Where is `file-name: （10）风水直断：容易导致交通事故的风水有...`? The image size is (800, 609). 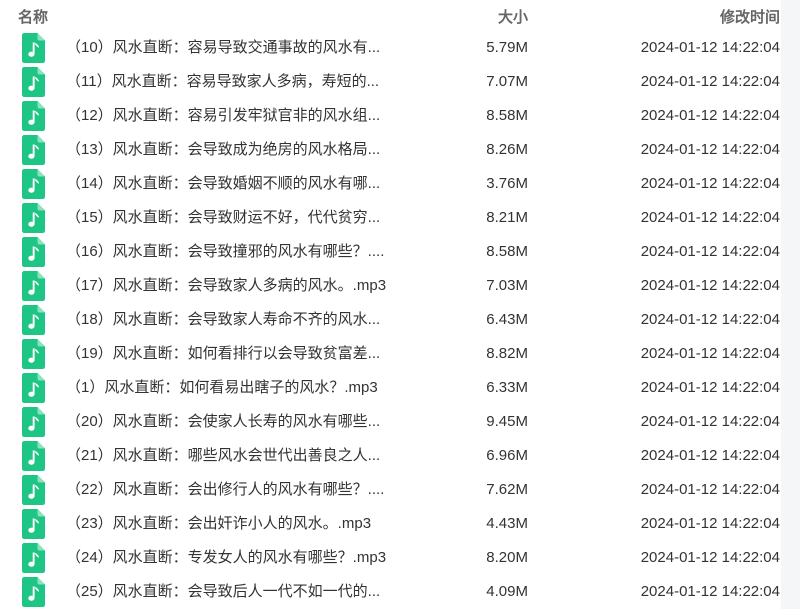
file-name: （10）风水直断：容易导致交通事故的风水有... is located at coordinates (223, 48).